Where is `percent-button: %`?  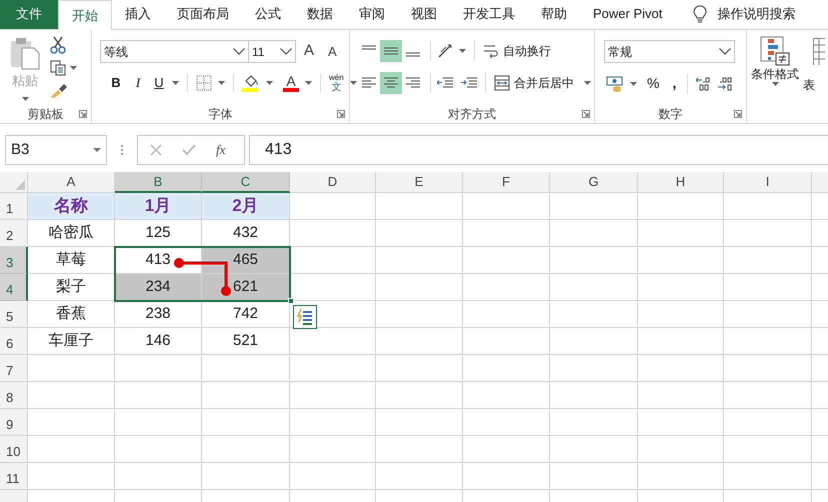
percent-button: % is located at coordinates (653, 83).